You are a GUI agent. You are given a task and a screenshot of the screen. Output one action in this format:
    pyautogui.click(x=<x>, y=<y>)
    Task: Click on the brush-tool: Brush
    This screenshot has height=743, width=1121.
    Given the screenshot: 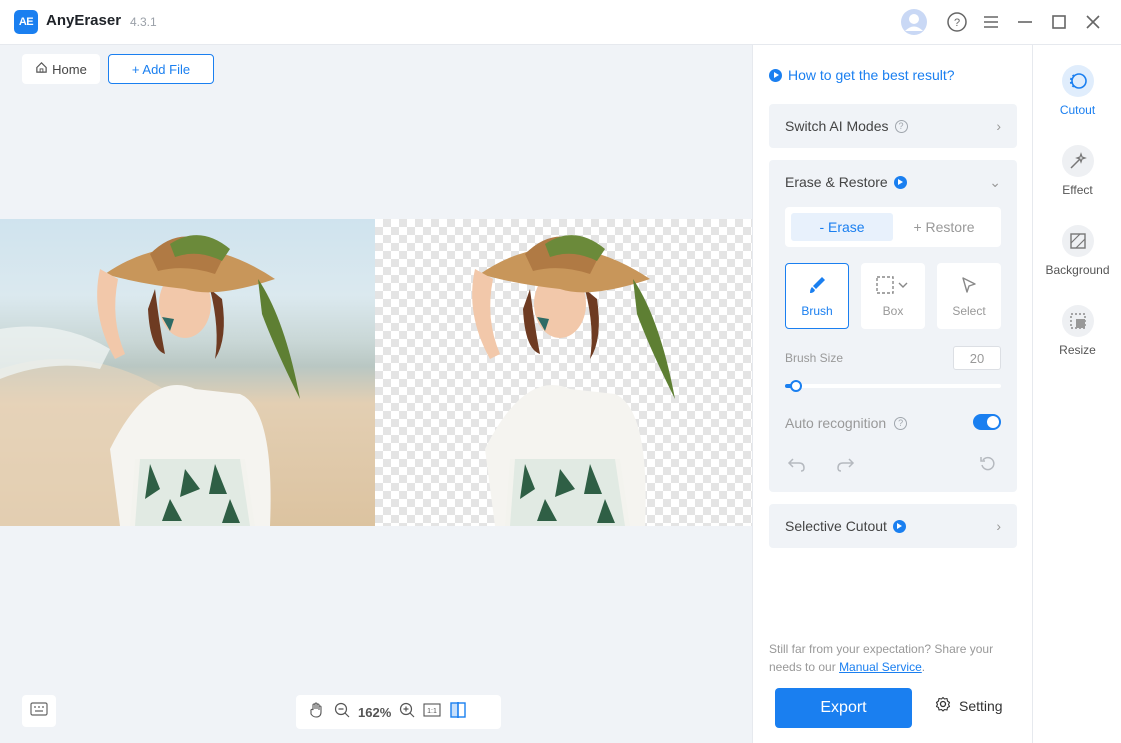 What is the action you would take?
    pyautogui.click(x=817, y=296)
    